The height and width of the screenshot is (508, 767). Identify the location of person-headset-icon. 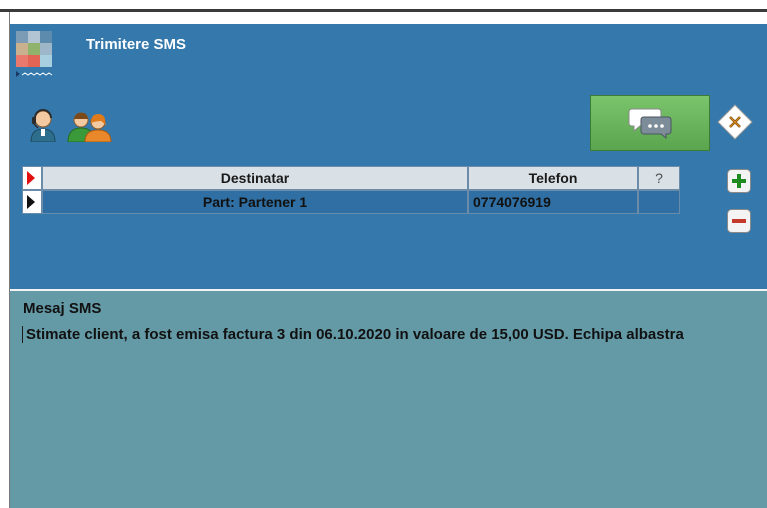
(44, 125).